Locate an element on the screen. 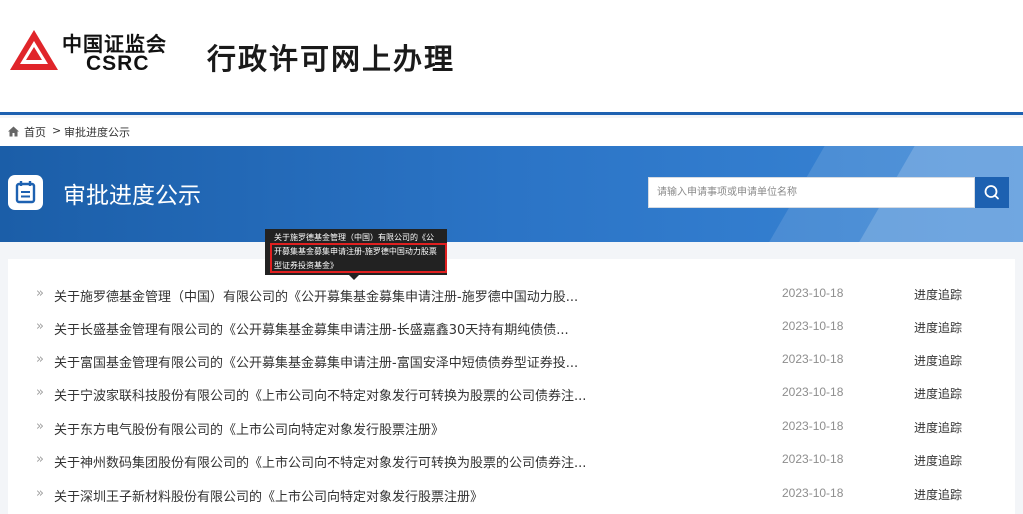 The image size is (1023, 514). calendar-icon is located at coordinates (25, 192).